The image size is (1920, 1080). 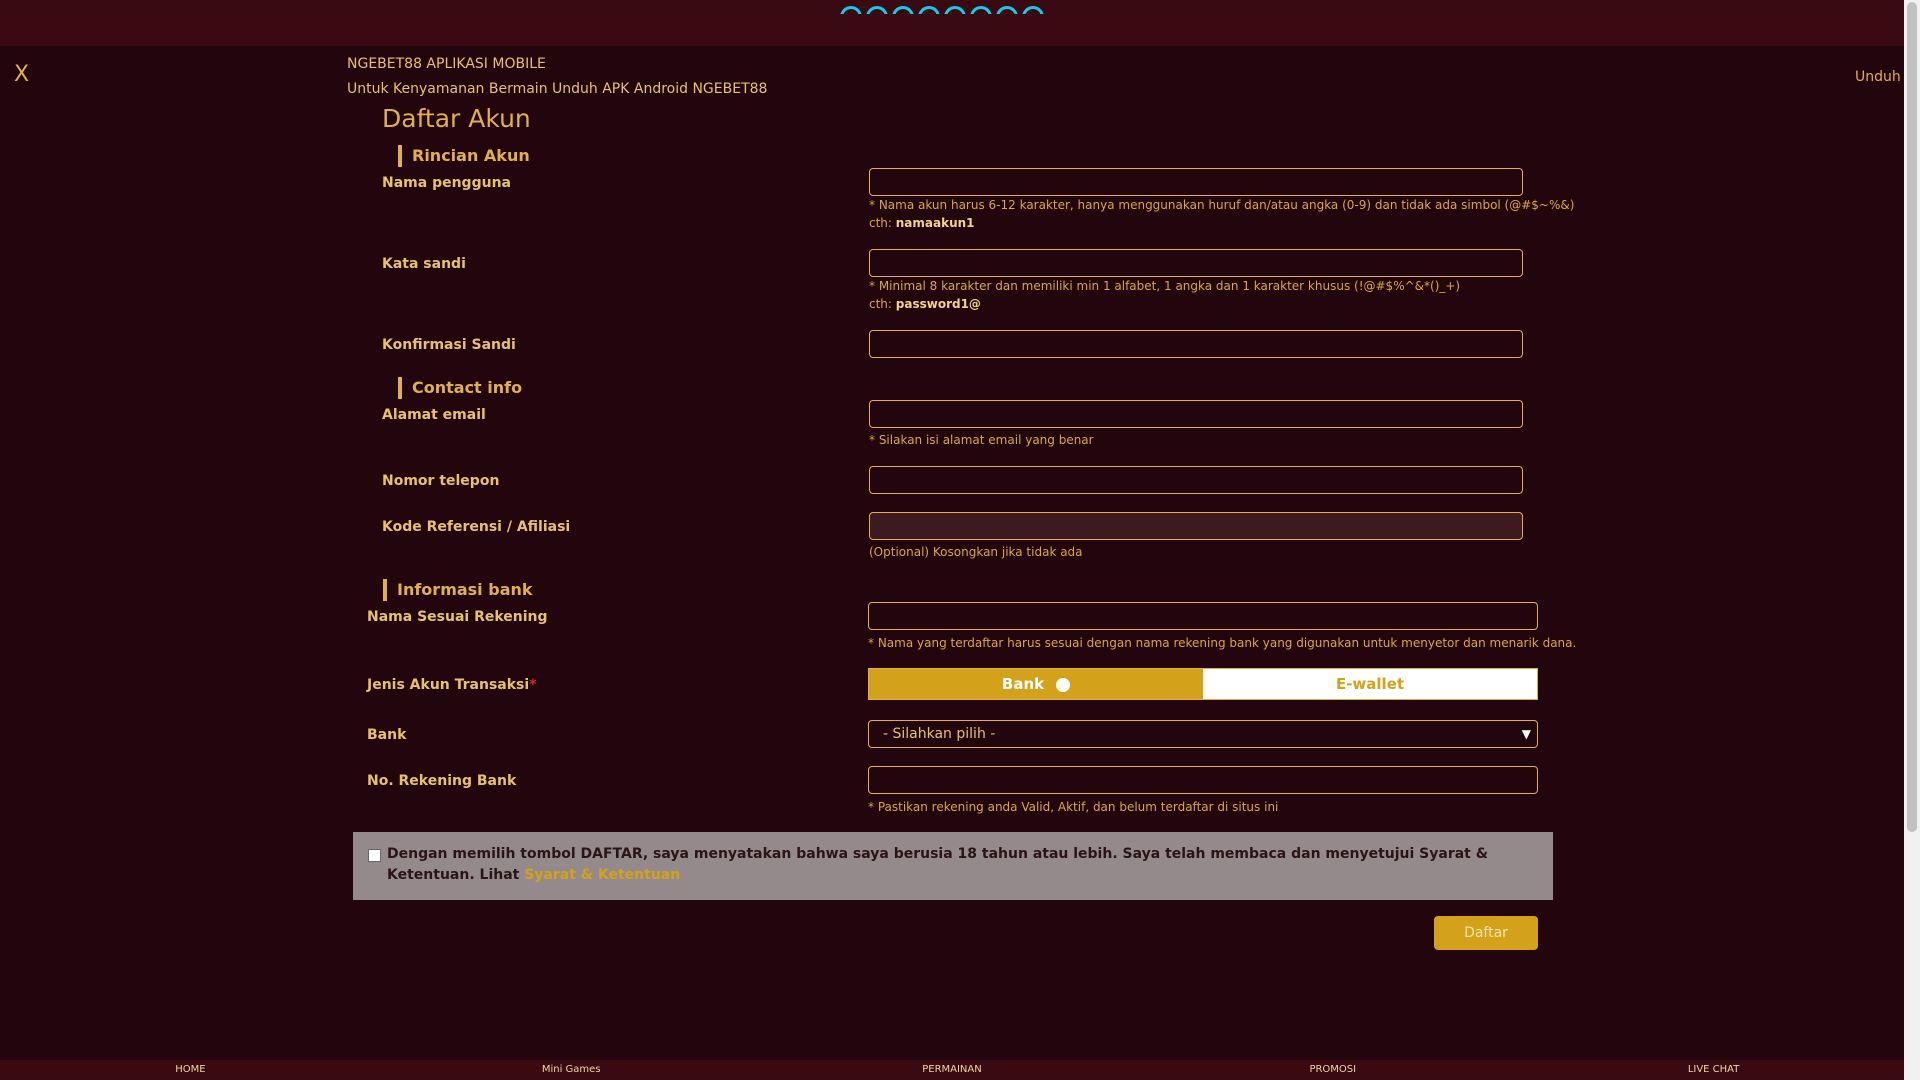 What do you see at coordinates (1196, 182) in the screenshot?
I see `username-input` at bounding box center [1196, 182].